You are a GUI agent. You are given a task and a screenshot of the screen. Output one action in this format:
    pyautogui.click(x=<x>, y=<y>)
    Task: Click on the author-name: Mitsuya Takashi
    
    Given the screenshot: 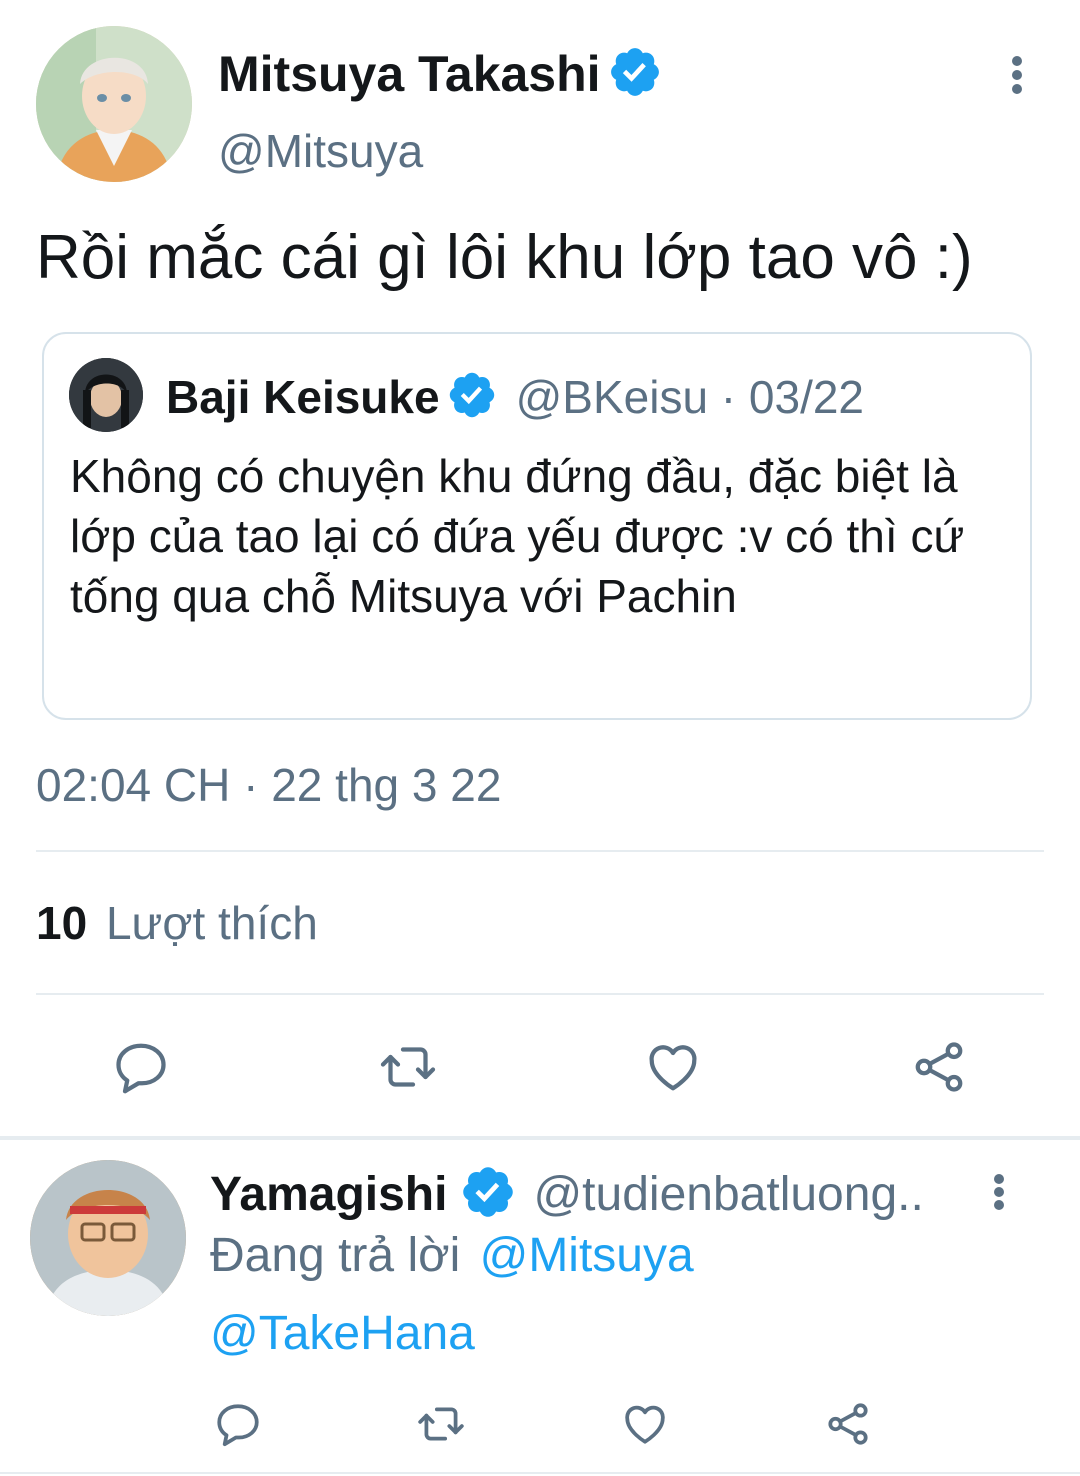 What is the action you would take?
    pyautogui.click(x=409, y=74)
    